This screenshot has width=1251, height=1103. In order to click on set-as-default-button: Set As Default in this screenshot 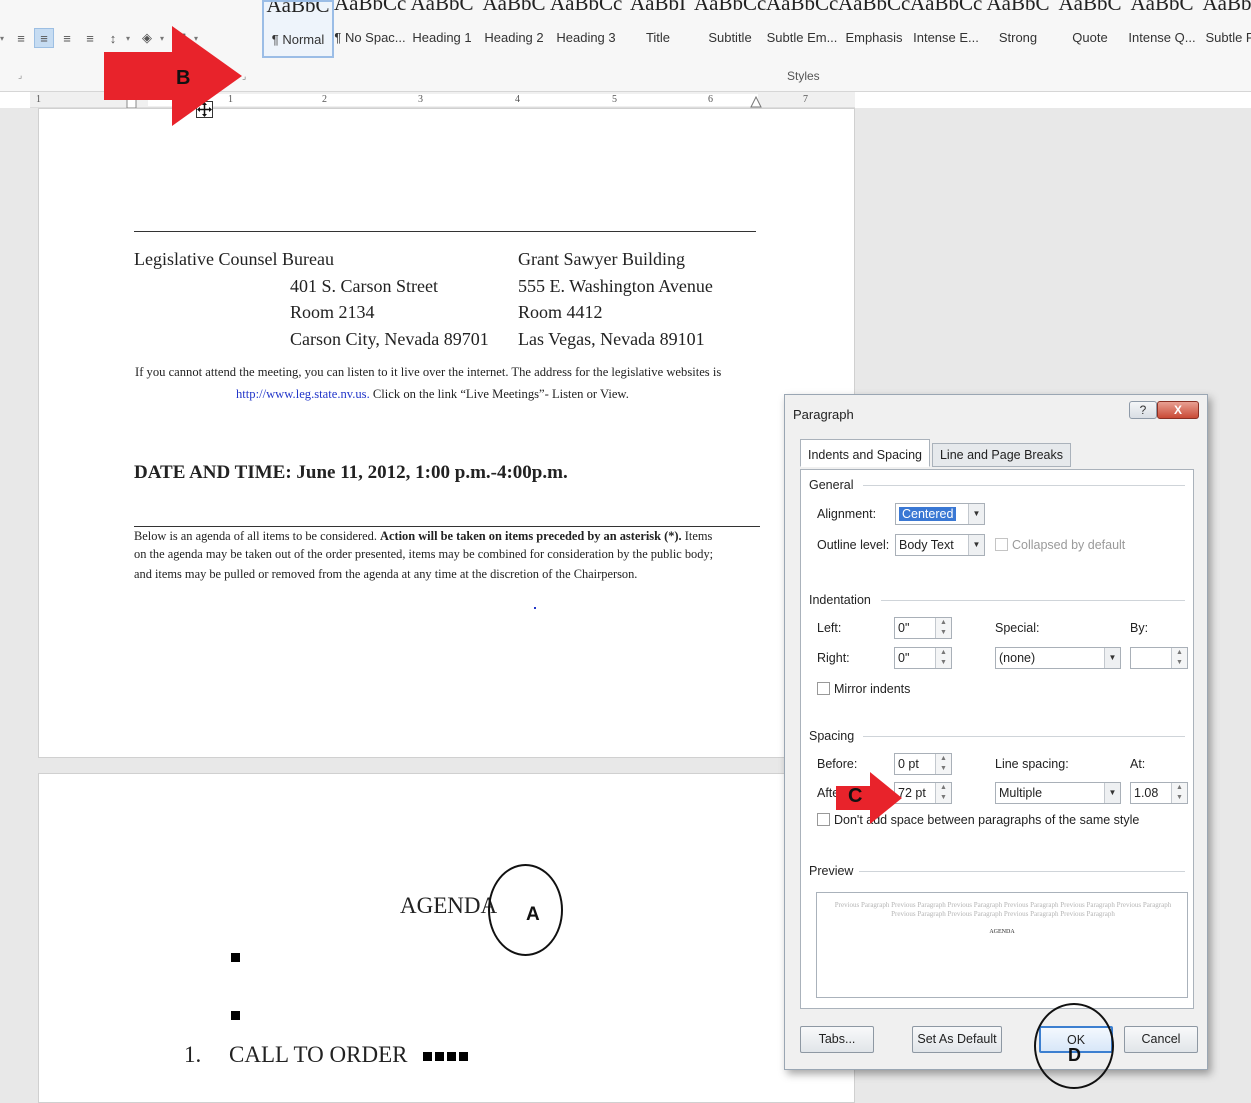, I will do `click(957, 1039)`.